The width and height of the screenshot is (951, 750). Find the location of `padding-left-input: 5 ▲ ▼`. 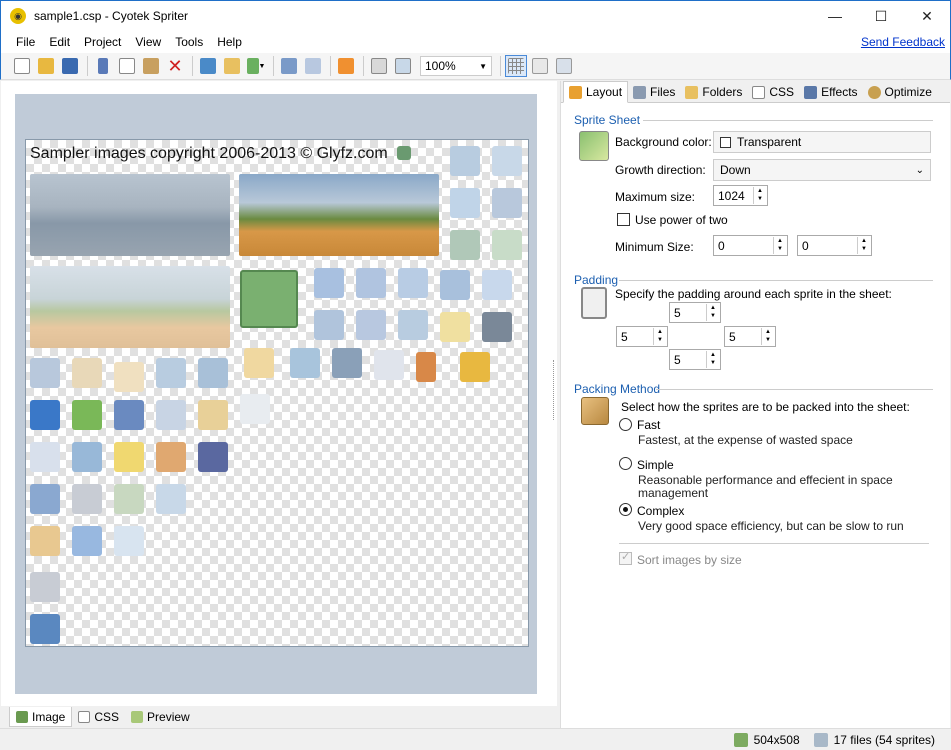

padding-left-input: 5 ▲ ▼ is located at coordinates (642, 336).